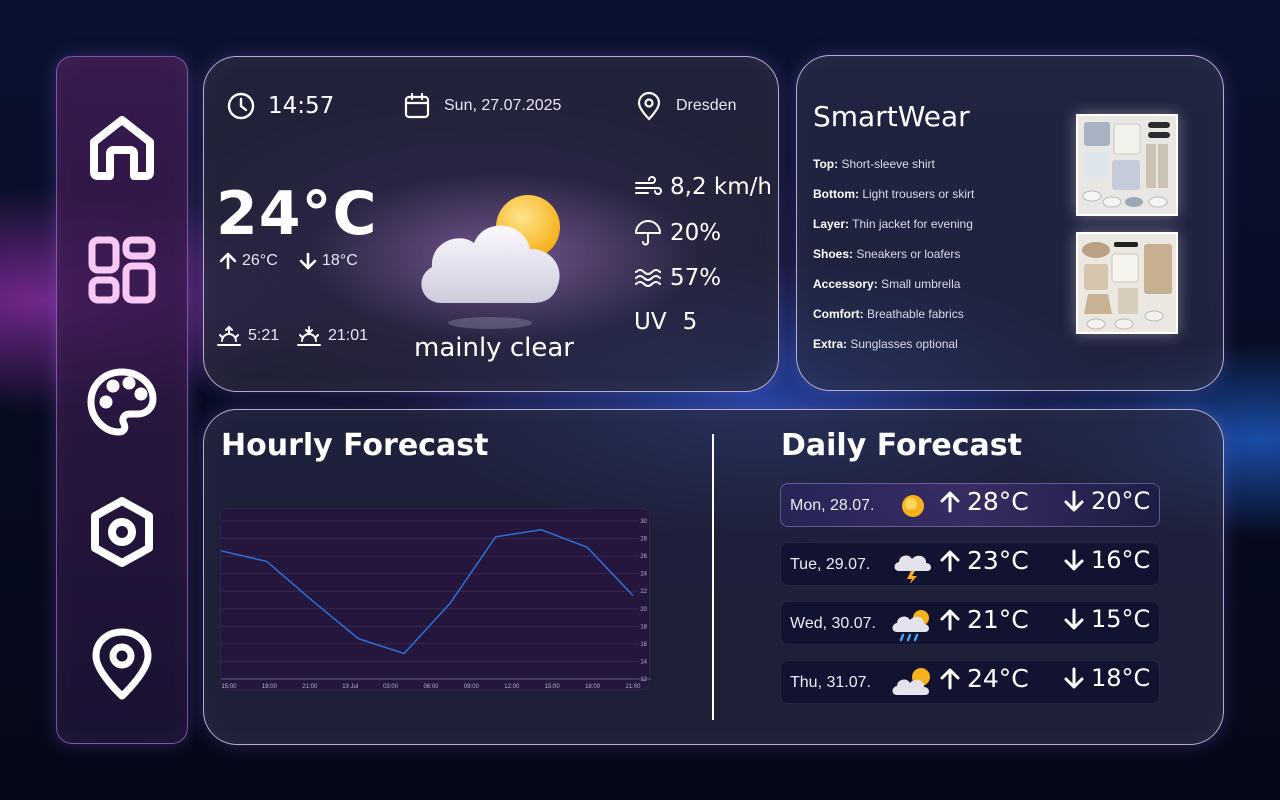  Describe the element at coordinates (643, 540) in the screenshot. I see `chart-y-tick: 28` at that location.